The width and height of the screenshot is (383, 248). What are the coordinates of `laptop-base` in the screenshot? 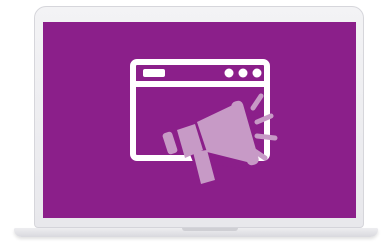 It's located at (196, 232).